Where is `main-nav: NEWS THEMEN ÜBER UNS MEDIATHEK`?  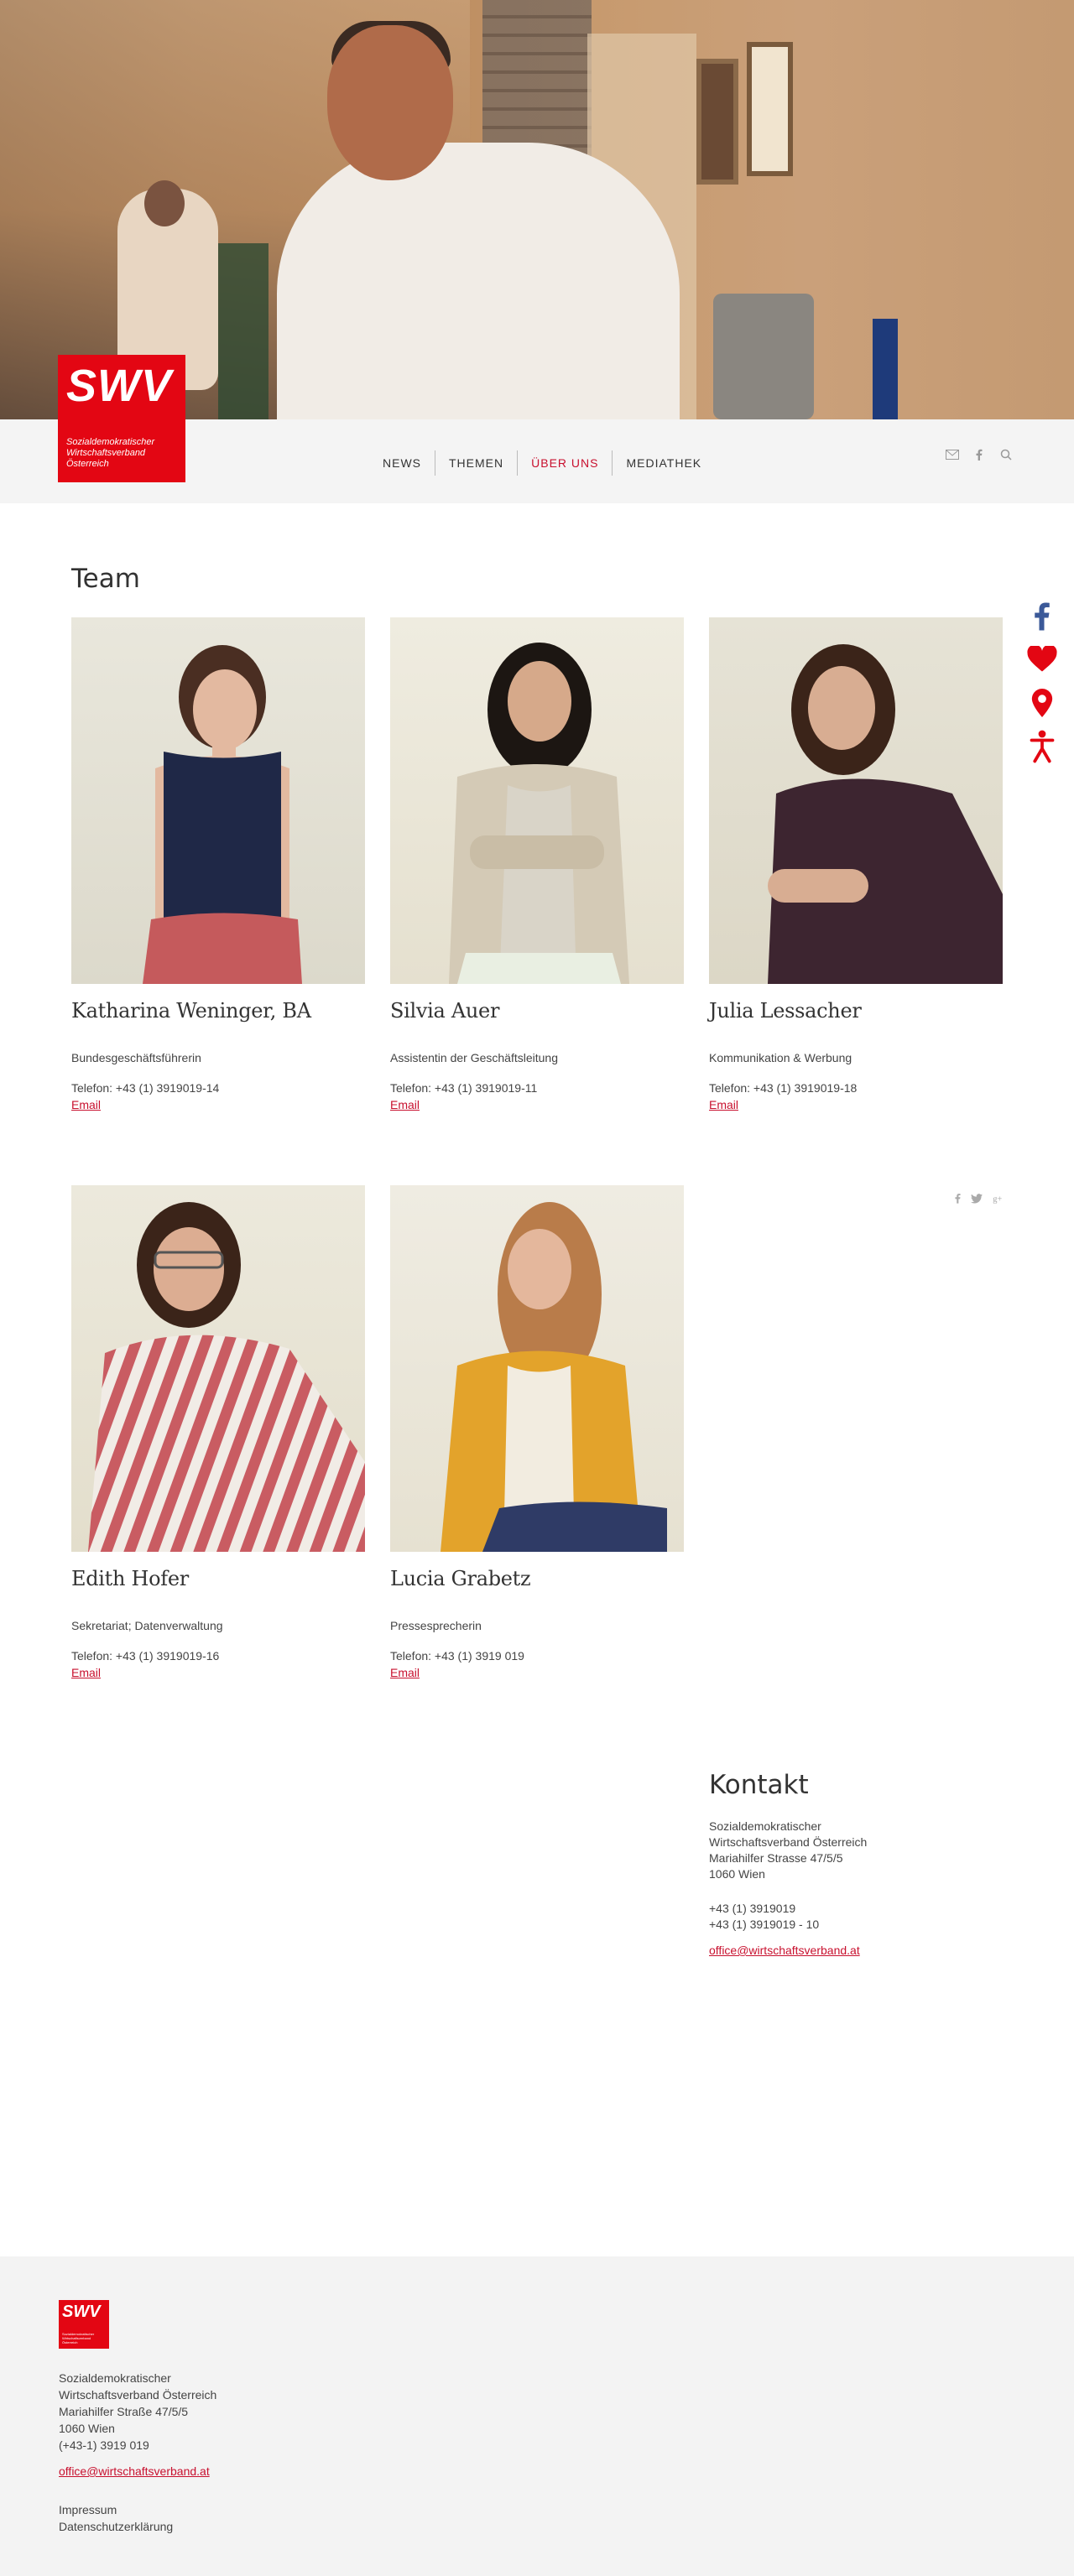 main-nav: NEWS THEMEN ÜBER UNS MEDIATHEK is located at coordinates (542, 463).